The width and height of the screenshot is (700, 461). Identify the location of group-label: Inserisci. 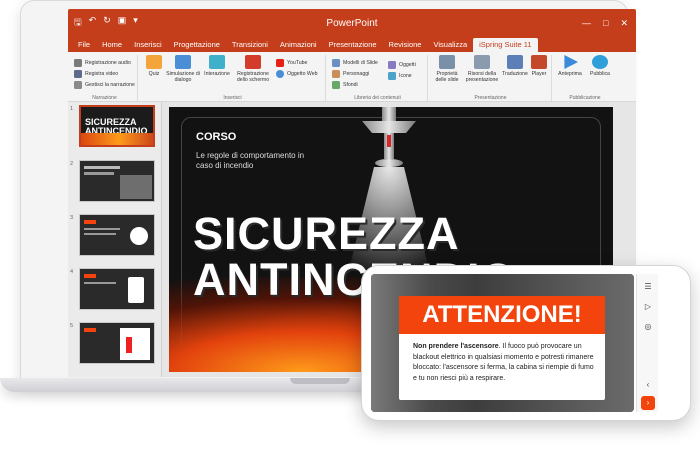
(232, 98).